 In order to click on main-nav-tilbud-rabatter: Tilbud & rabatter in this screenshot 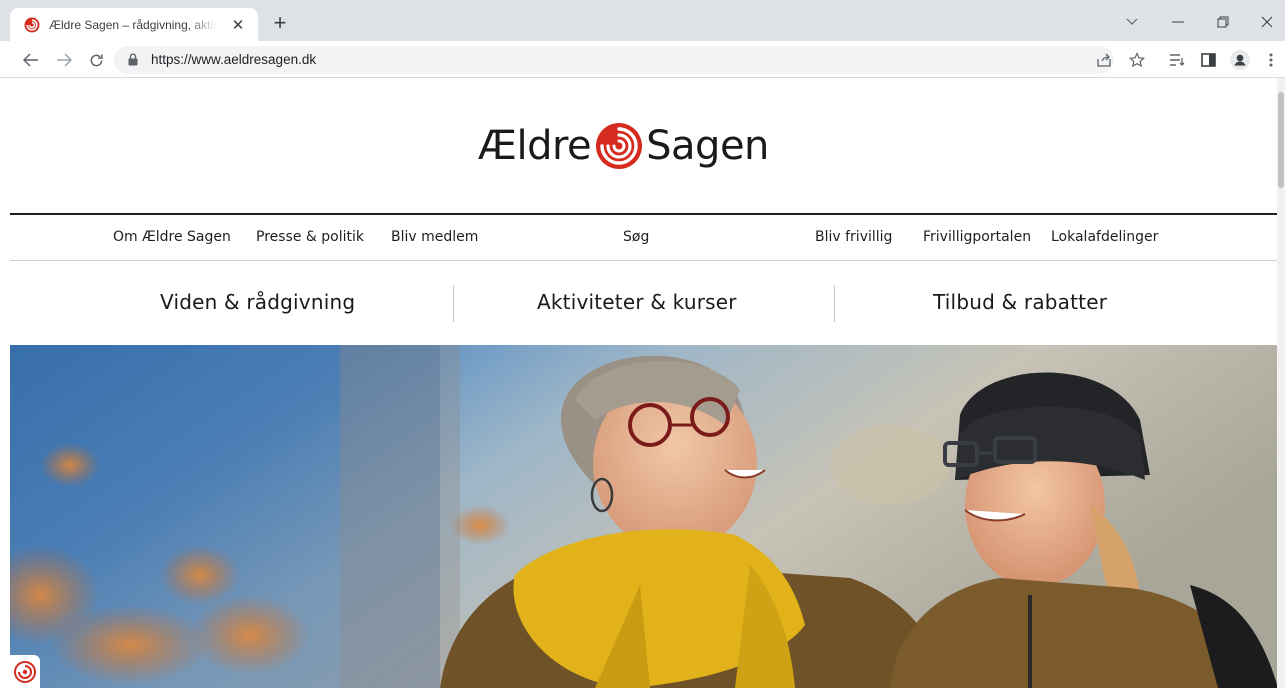, I will do `click(1020, 302)`.